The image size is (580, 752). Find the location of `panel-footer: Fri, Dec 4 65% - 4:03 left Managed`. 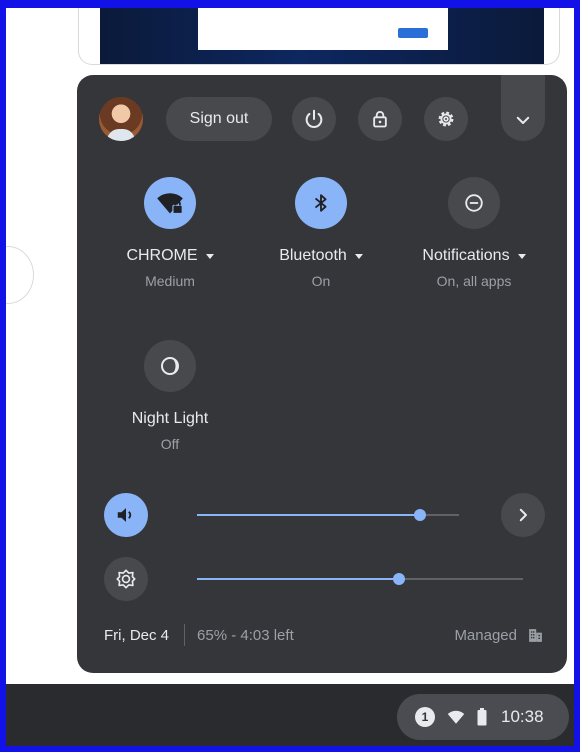

panel-footer: Fri, Dec 4 65% - 4:03 left Managed is located at coordinates (324, 635).